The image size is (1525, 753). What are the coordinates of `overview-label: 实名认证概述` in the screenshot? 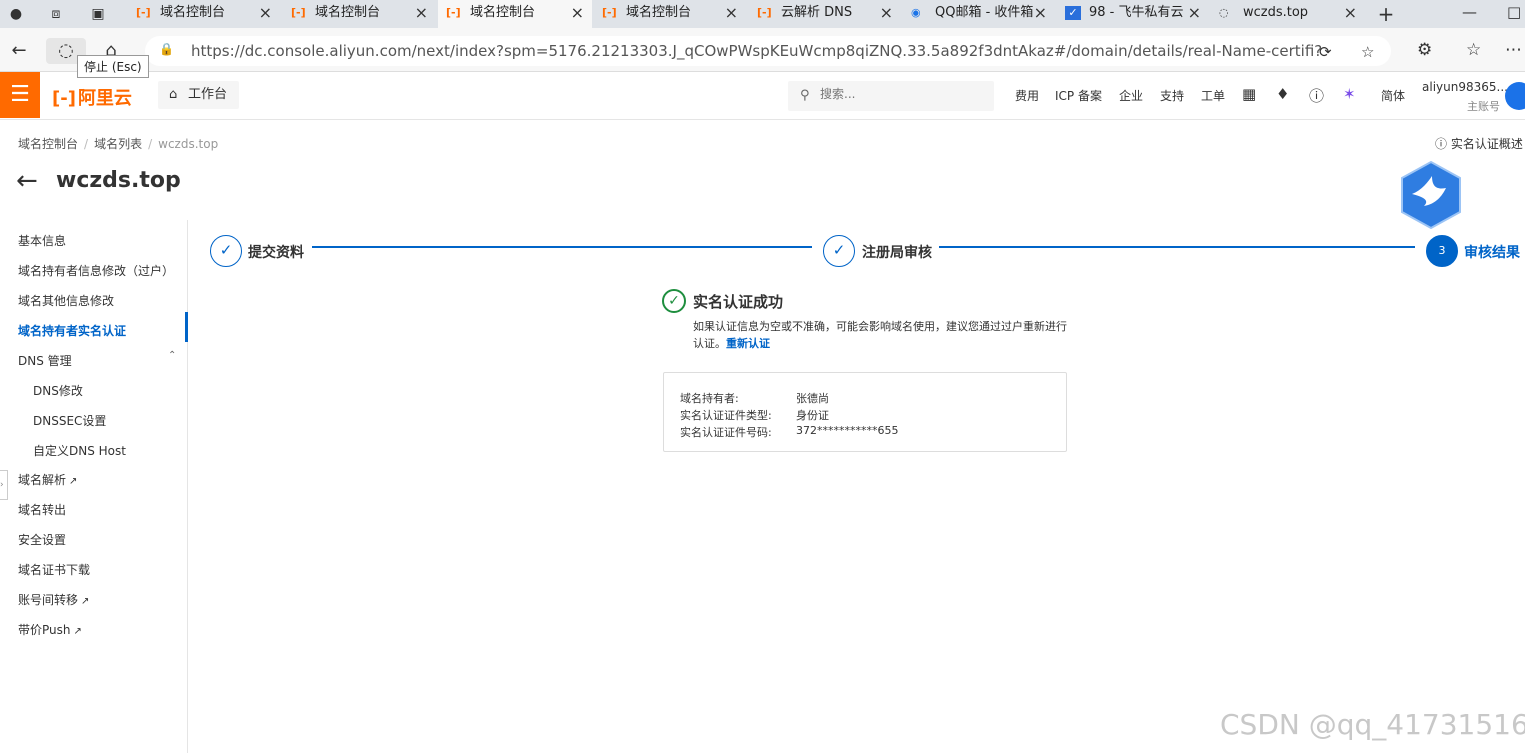 It's located at (1486, 144).